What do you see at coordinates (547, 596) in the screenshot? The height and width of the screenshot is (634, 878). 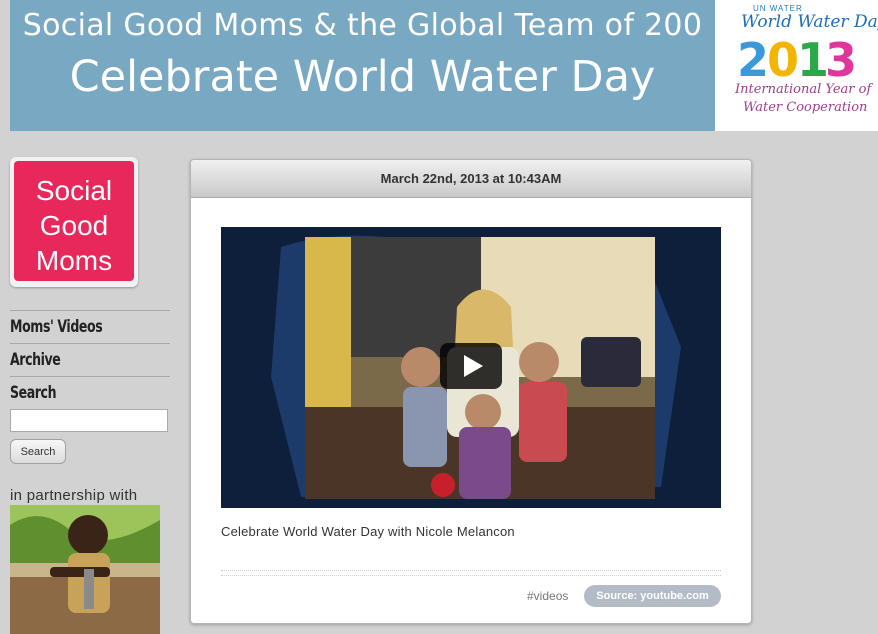 I see `tag-link-videos: #videos` at bounding box center [547, 596].